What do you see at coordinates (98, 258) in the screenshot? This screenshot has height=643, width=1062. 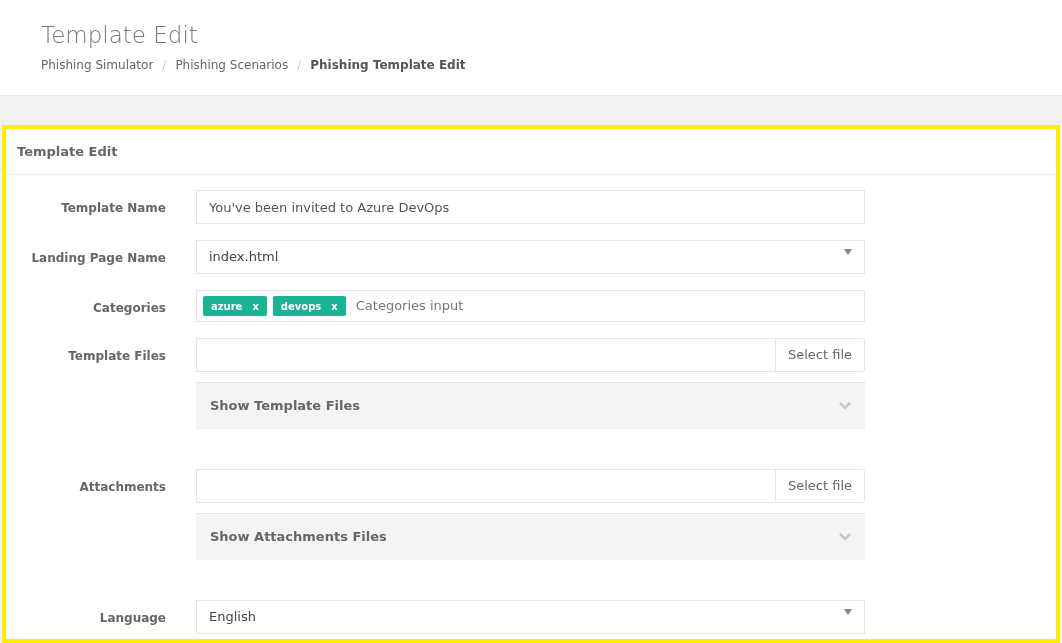 I see `field-label: Landing Page Name` at bounding box center [98, 258].